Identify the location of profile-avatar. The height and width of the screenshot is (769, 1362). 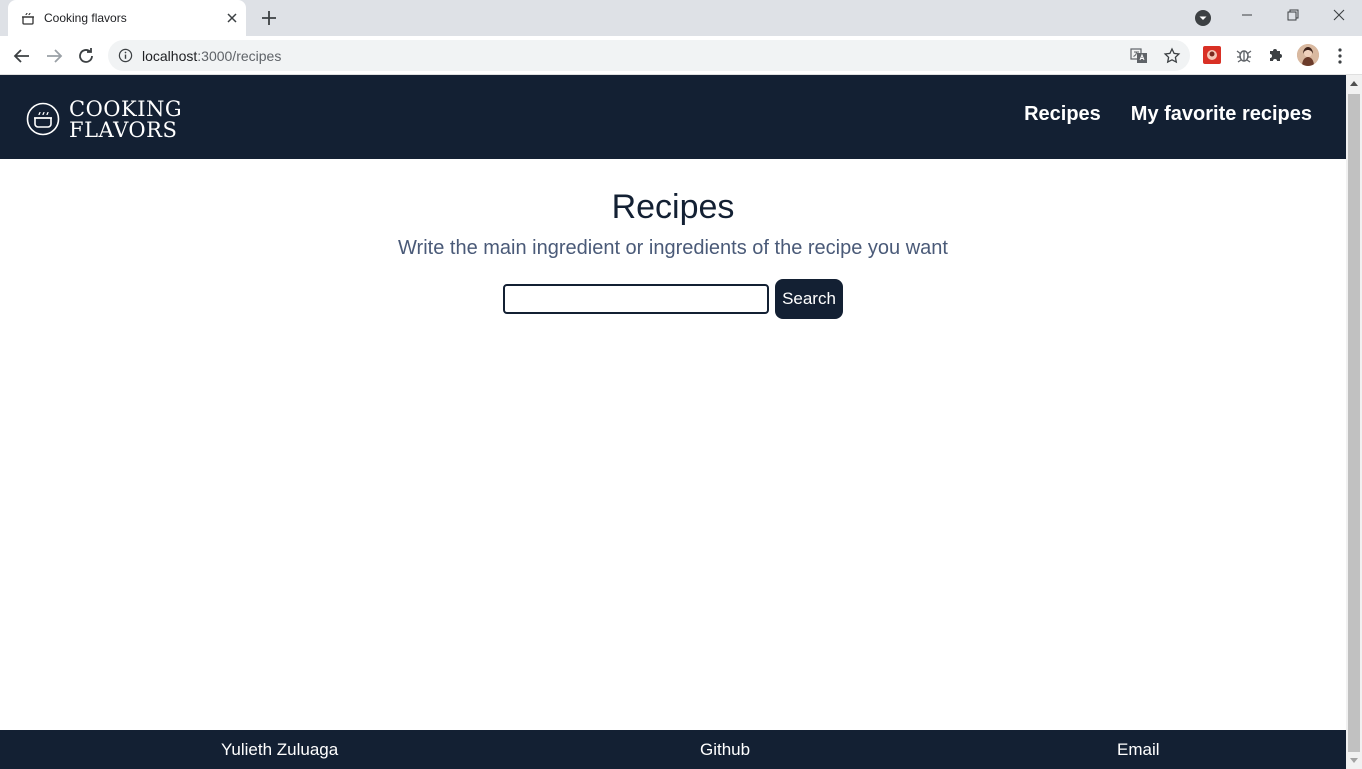
(1308, 55).